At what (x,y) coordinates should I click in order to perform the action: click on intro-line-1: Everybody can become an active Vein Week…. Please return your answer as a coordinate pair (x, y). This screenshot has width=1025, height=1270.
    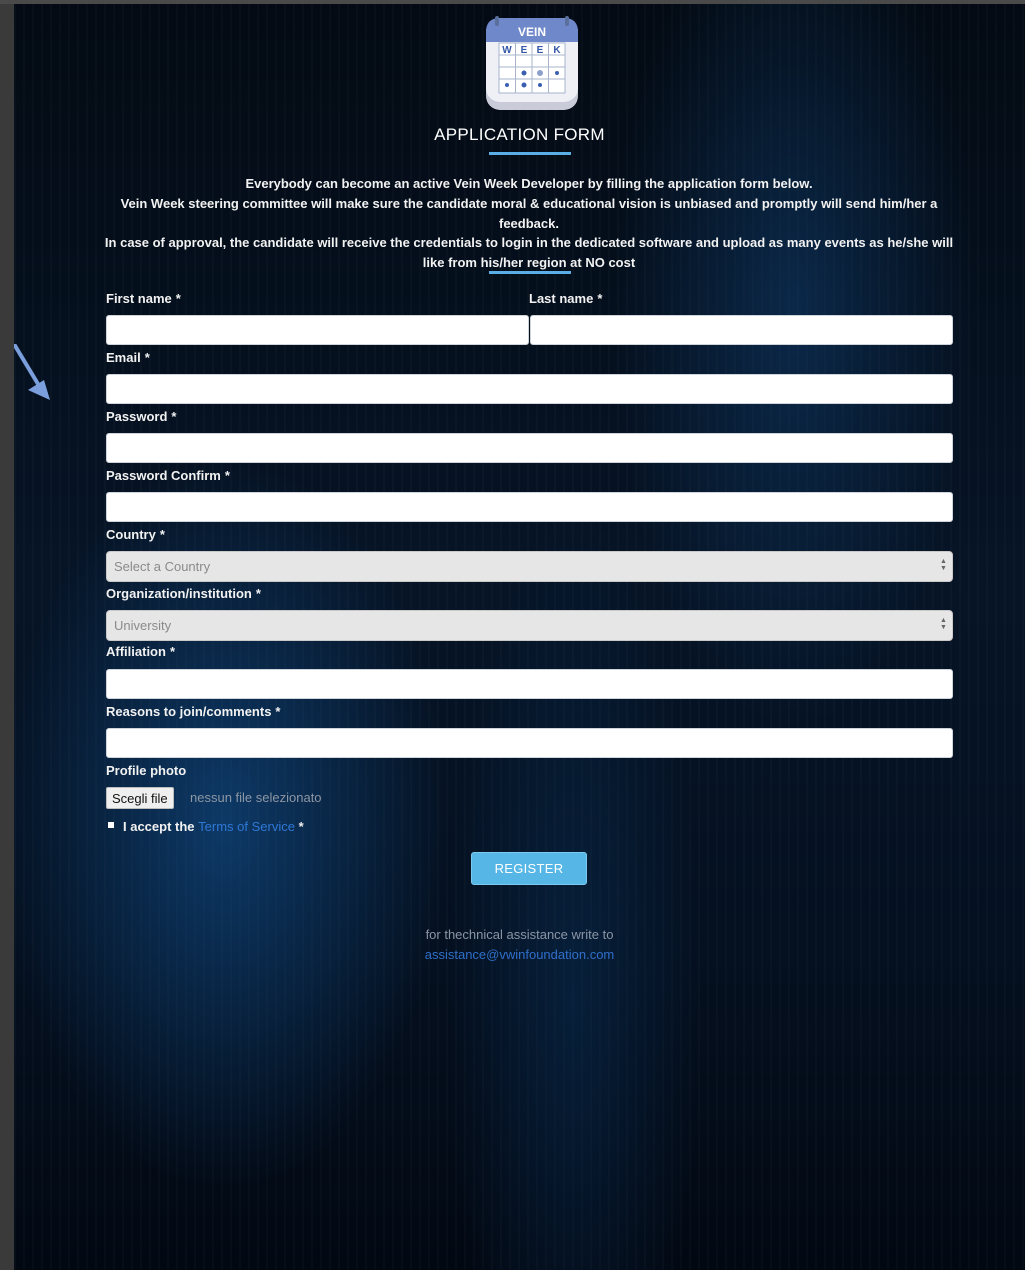
    Looking at the image, I should click on (529, 183).